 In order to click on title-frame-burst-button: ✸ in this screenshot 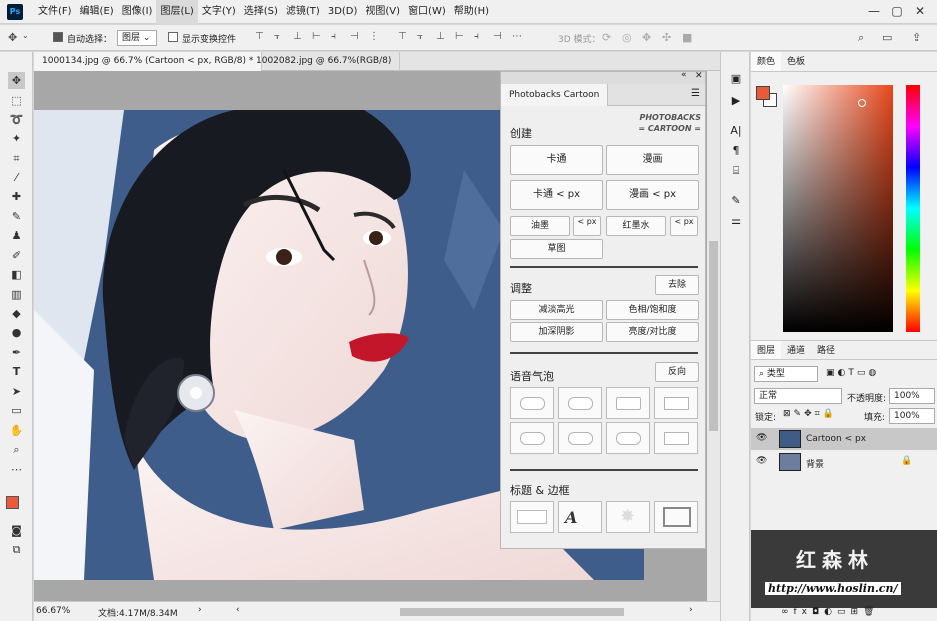, I will do `click(628, 517)`.